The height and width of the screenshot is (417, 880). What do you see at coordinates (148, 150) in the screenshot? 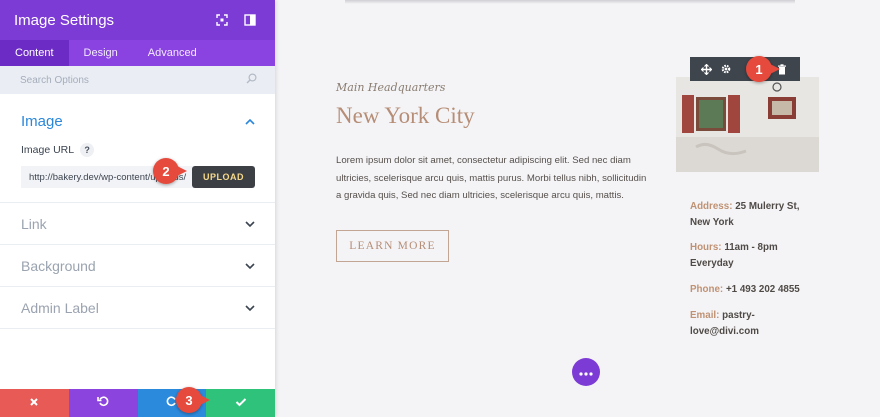
I see `image-url-label: Image URL ?` at bounding box center [148, 150].